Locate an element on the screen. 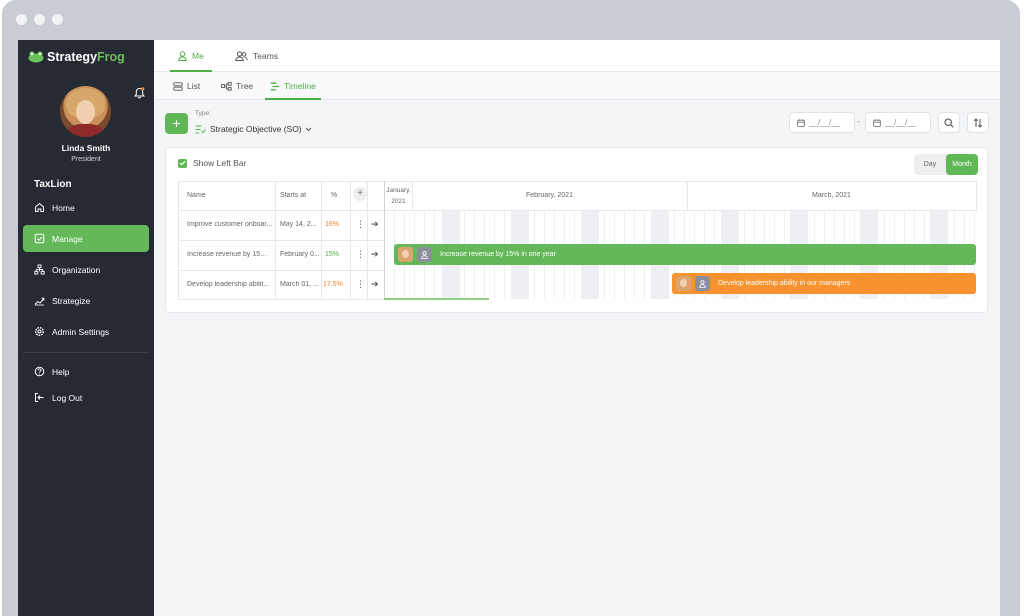 Image resolution: width=1024 pixels, height=616 pixels. user-icon is located at coordinates (182, 56).